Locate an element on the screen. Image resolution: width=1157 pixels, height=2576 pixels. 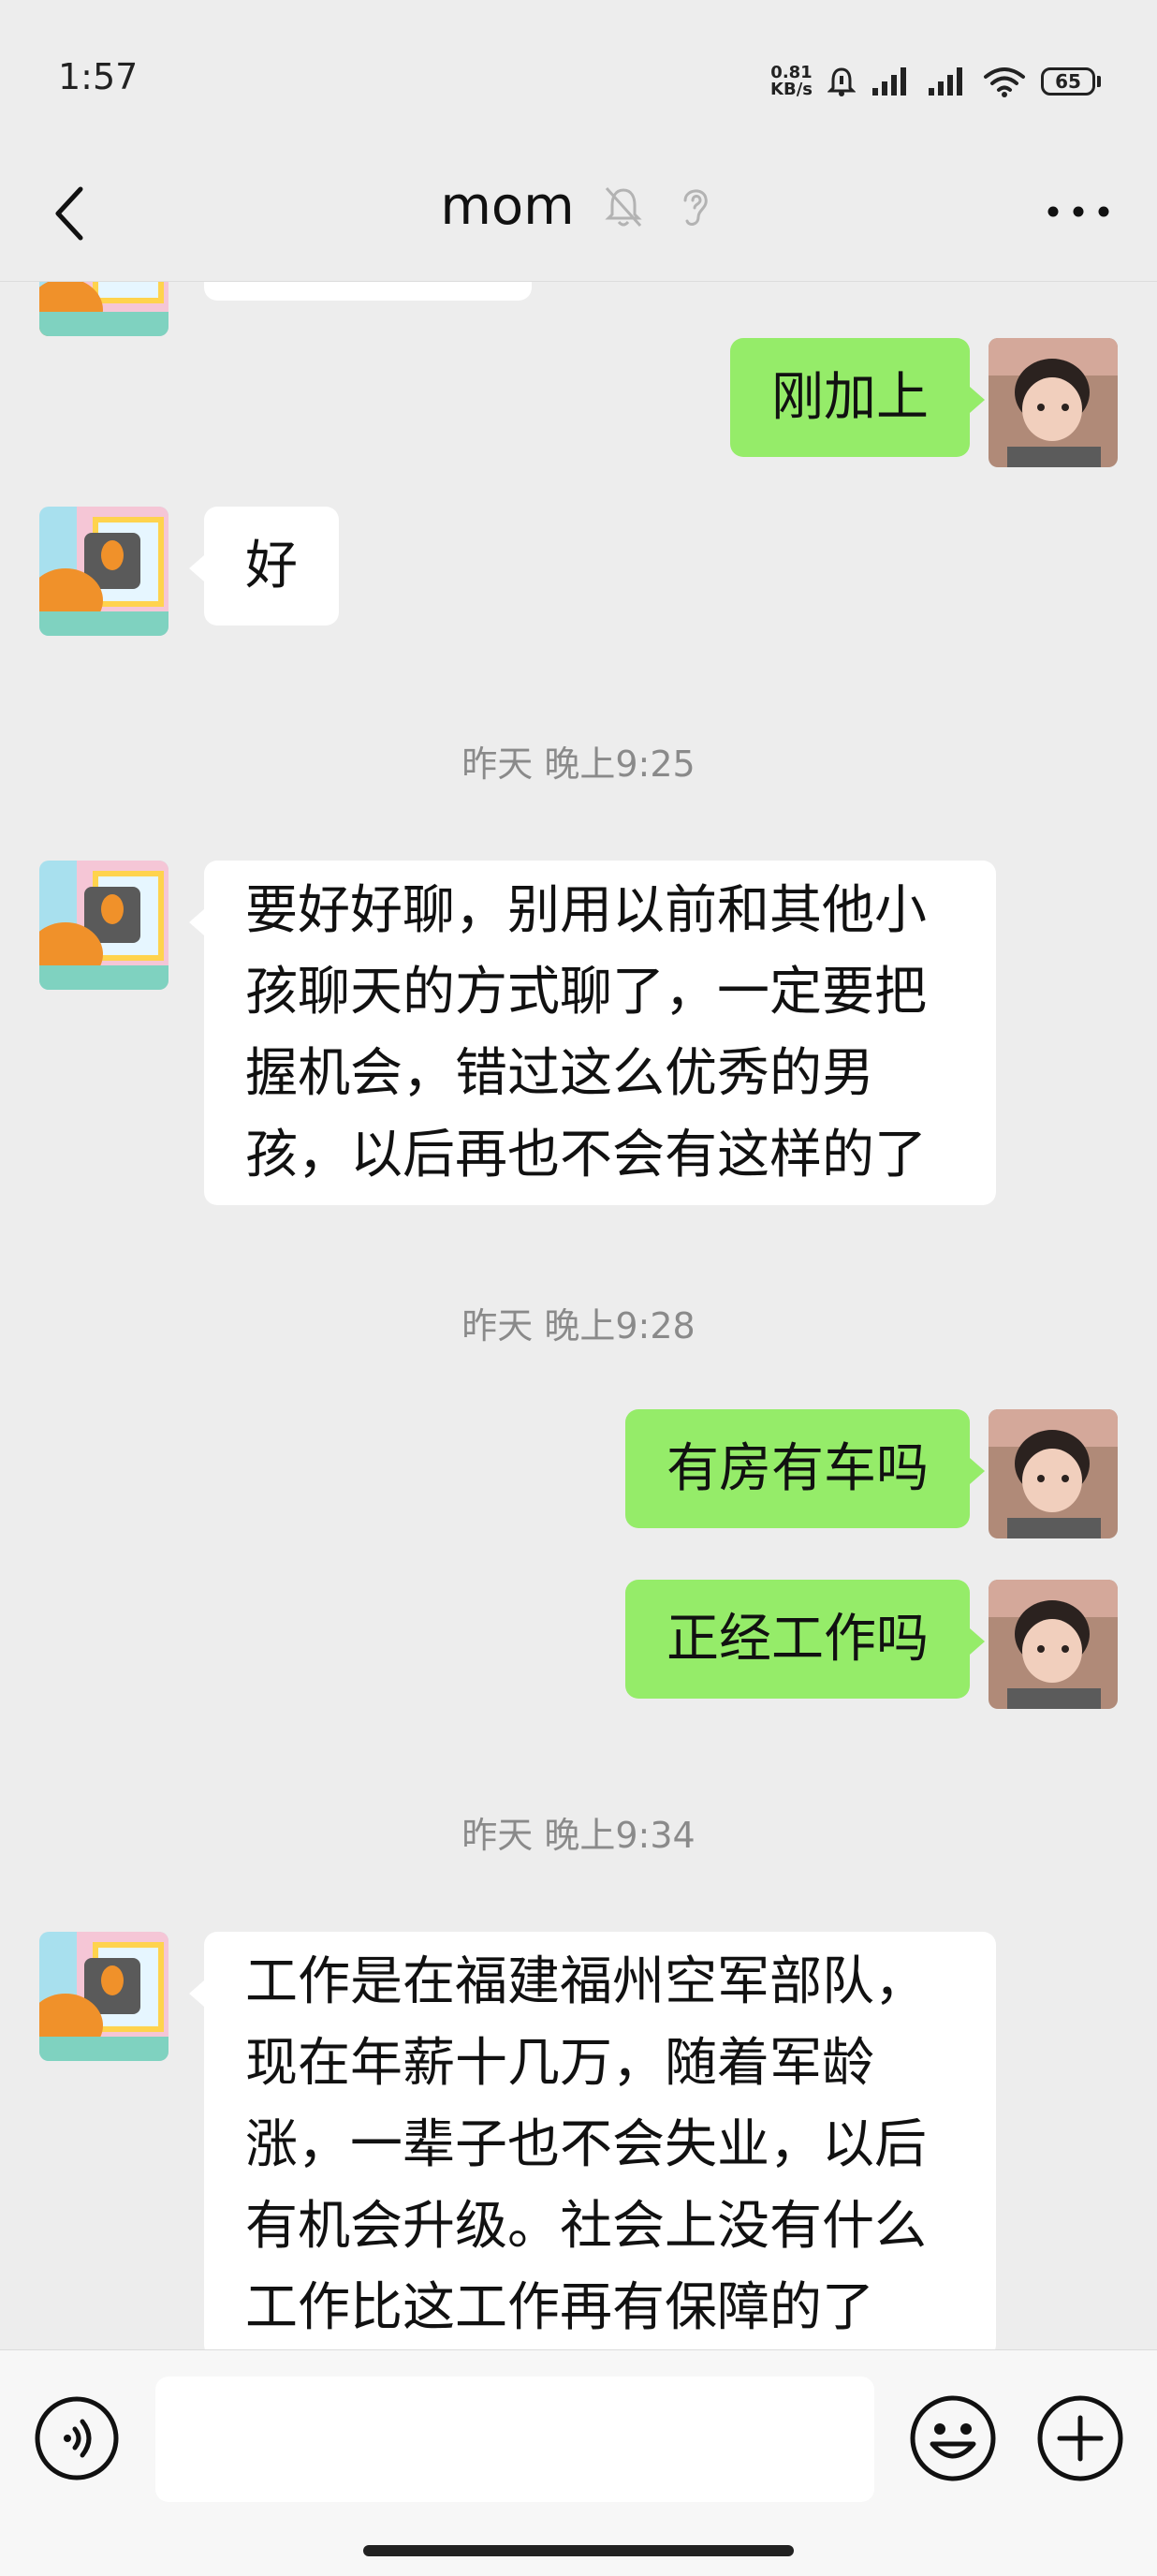
more-functions-button is located at coordinates (1080, 2438).